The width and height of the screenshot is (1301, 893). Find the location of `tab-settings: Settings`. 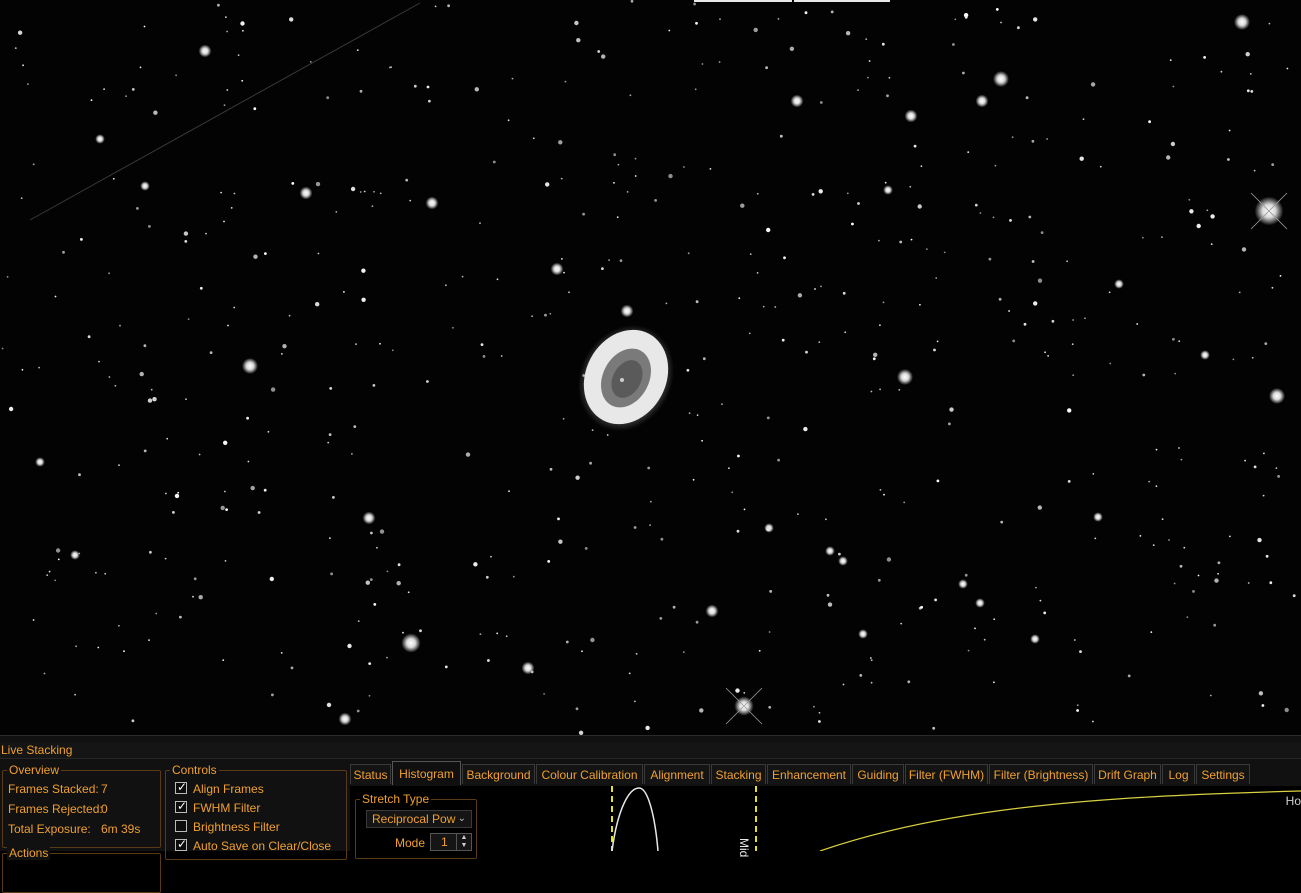

tab-settings: Settings is located at coordinates (1223, 774).